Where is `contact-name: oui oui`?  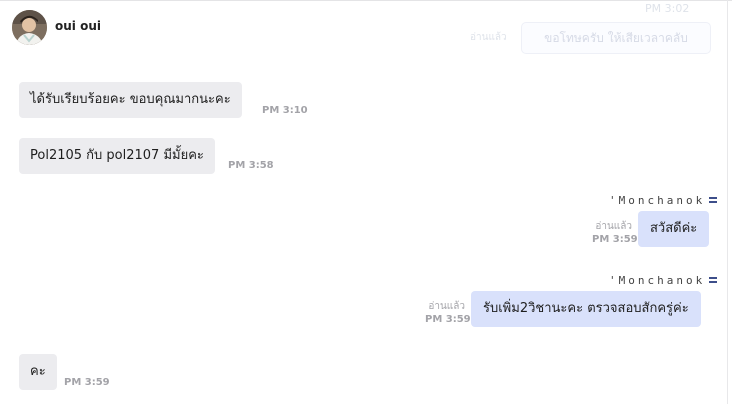
contact-name: oui oui is located at coordinates (78, 26).